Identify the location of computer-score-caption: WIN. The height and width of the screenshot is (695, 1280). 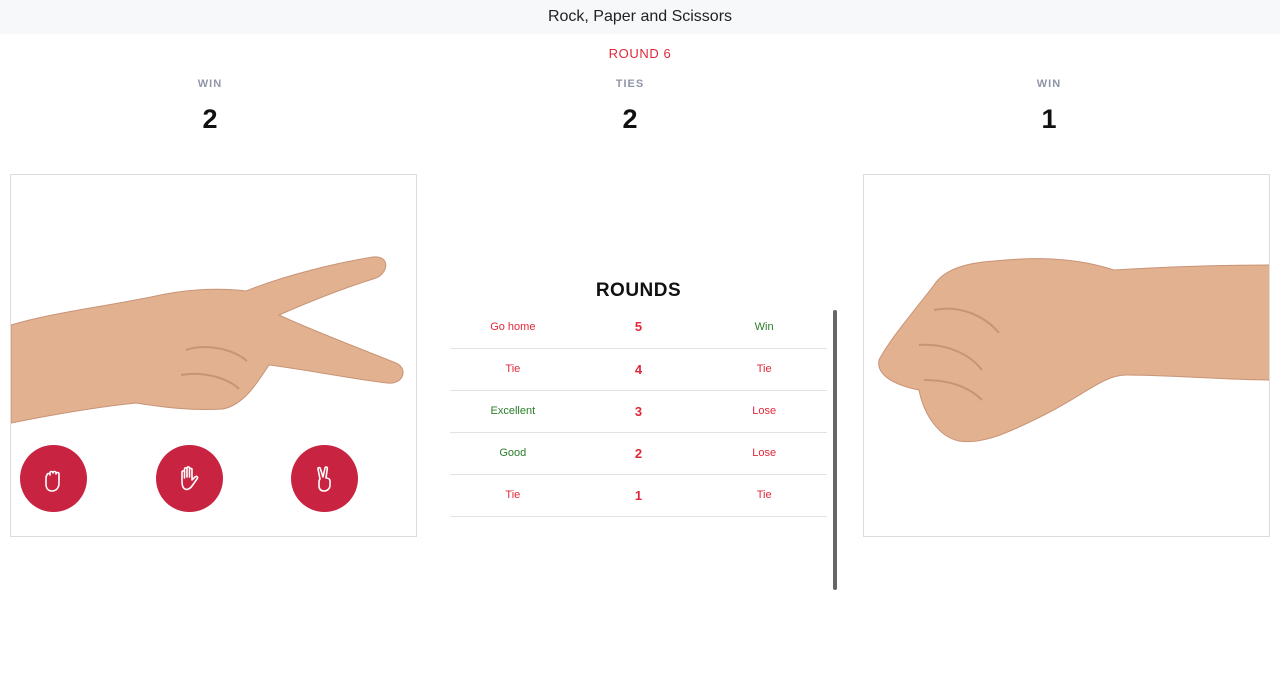
(1049, 84).